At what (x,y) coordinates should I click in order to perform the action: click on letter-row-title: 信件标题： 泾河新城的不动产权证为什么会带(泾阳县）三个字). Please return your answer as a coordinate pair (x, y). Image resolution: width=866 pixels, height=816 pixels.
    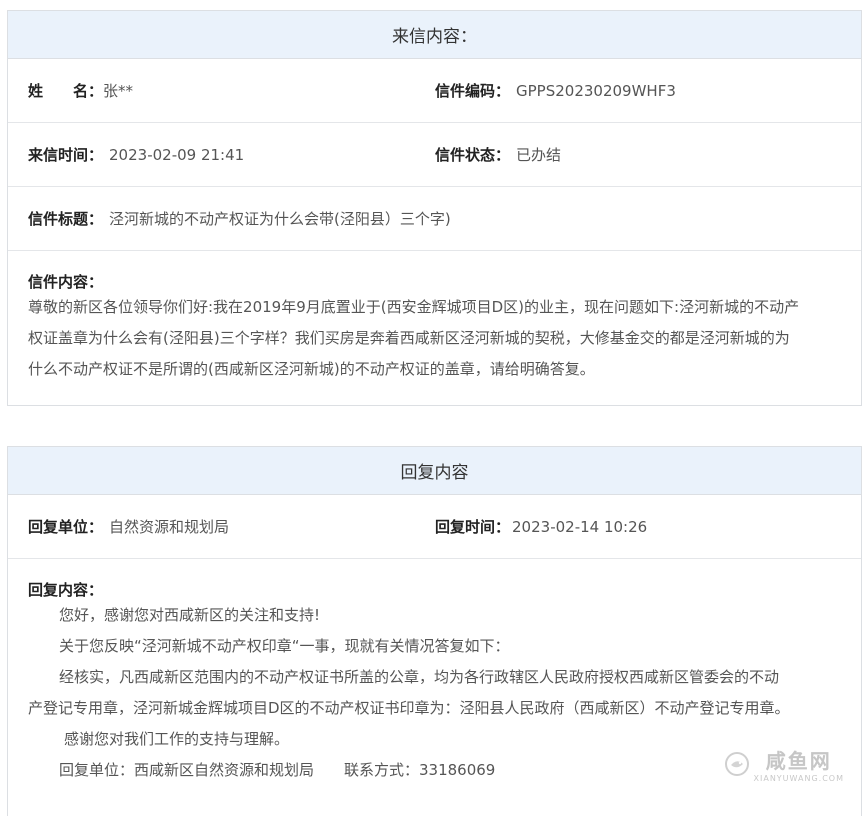
    Looking at the image, I should click on (434, 219).